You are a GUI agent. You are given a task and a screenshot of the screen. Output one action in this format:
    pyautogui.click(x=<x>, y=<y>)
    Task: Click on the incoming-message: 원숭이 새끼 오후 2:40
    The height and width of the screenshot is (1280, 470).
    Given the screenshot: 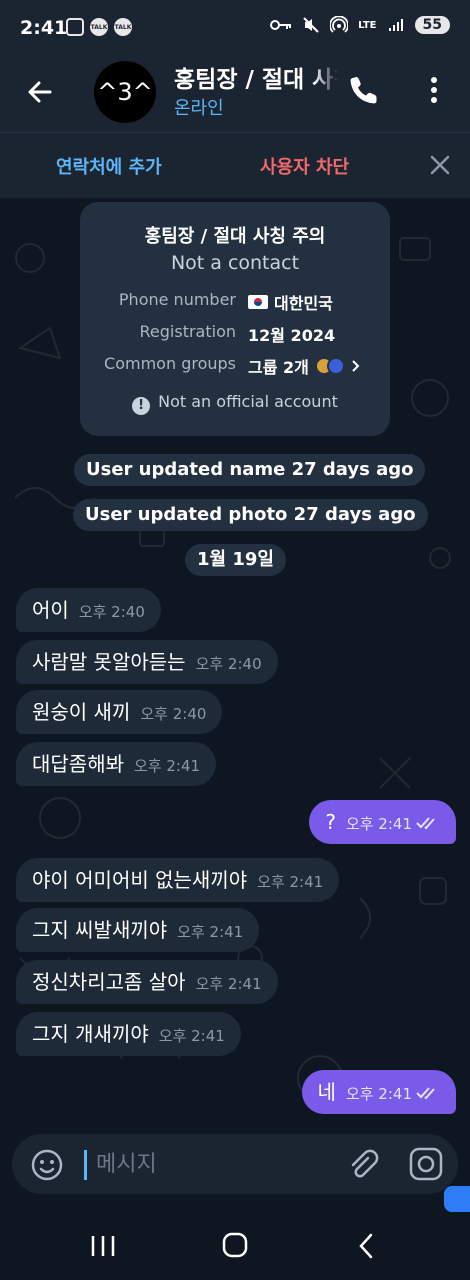 What is the action you would take?
    pyautogui.click(x=119, y=712)
    